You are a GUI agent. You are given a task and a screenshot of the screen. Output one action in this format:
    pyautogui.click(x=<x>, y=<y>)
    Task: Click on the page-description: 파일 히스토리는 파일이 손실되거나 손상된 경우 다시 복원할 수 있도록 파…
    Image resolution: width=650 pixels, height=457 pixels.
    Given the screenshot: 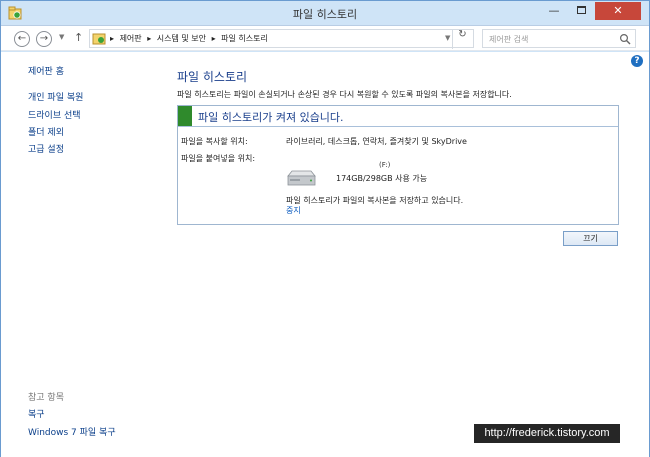 What is the action you would take?
    pyautogui.click(x=344, y=94)
    